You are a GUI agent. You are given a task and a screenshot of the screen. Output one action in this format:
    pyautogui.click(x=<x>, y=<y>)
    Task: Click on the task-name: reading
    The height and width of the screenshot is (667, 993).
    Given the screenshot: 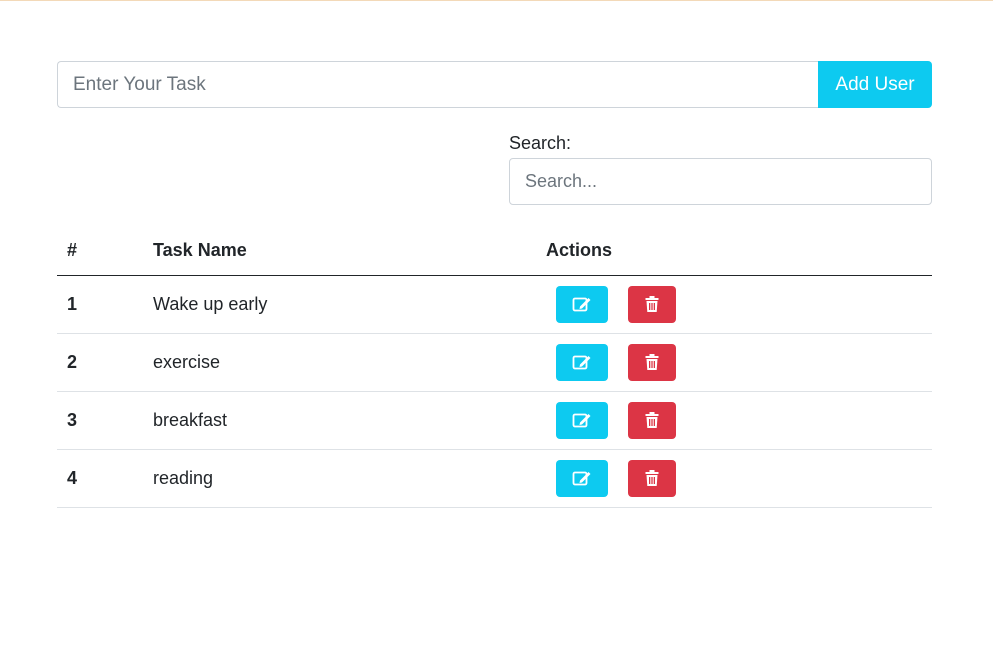 What is the action you would take?
    pyautogui.click(x=349, y=478)
    